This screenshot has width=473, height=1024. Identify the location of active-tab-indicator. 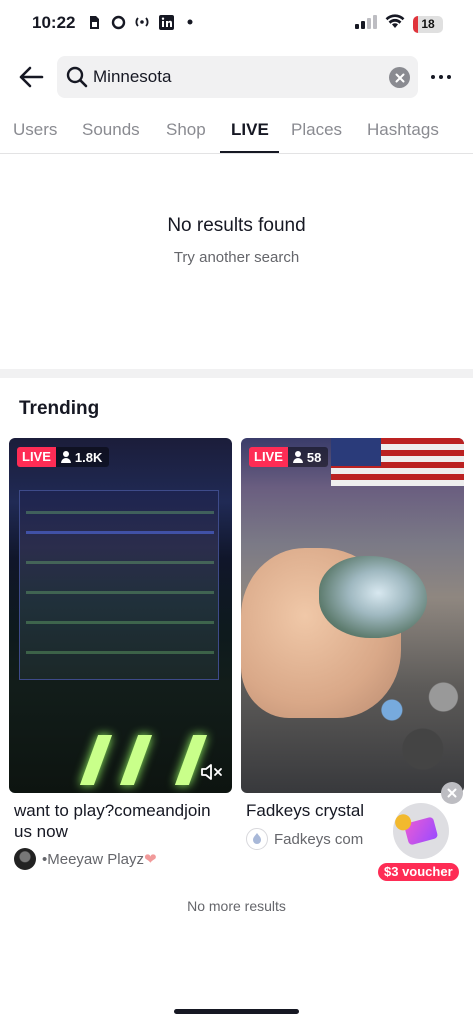
(249, 152).